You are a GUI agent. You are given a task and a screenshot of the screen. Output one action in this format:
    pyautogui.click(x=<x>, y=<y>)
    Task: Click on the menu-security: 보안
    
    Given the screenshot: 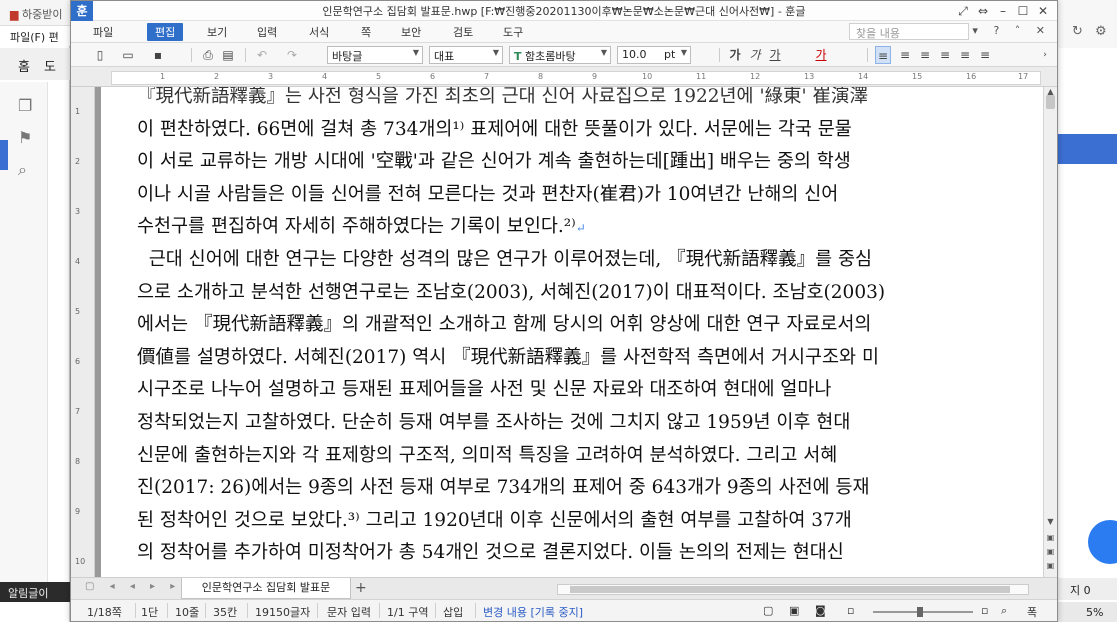 What is the action you would take?
    pyautogui.click(x=411, y=32)
    